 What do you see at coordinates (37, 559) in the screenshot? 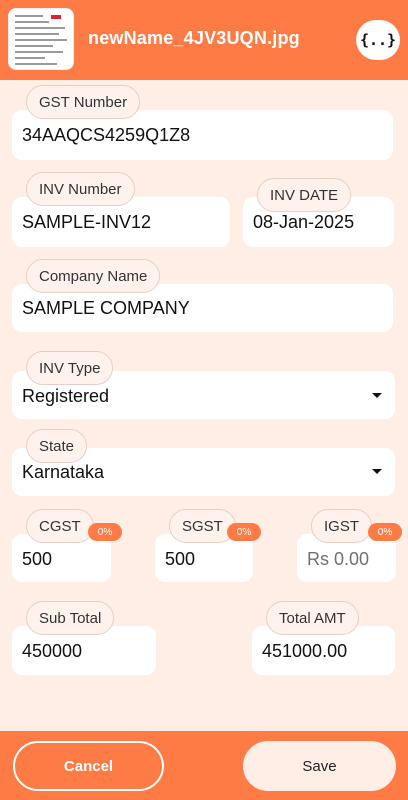
I see `cgst-value: 500` at bounding box center [37, 559].